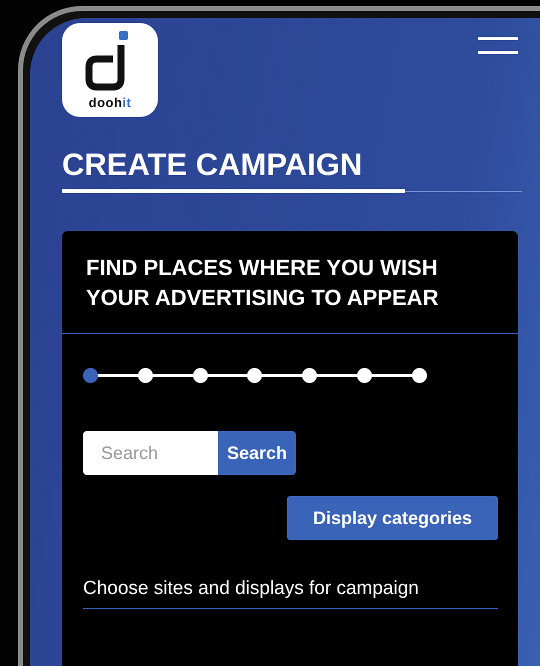 The image size is (540, 666). What do you see at coordinates (150, 453) in the screenshot?
I see `search-field: Search` at bounding box center [150, 453].